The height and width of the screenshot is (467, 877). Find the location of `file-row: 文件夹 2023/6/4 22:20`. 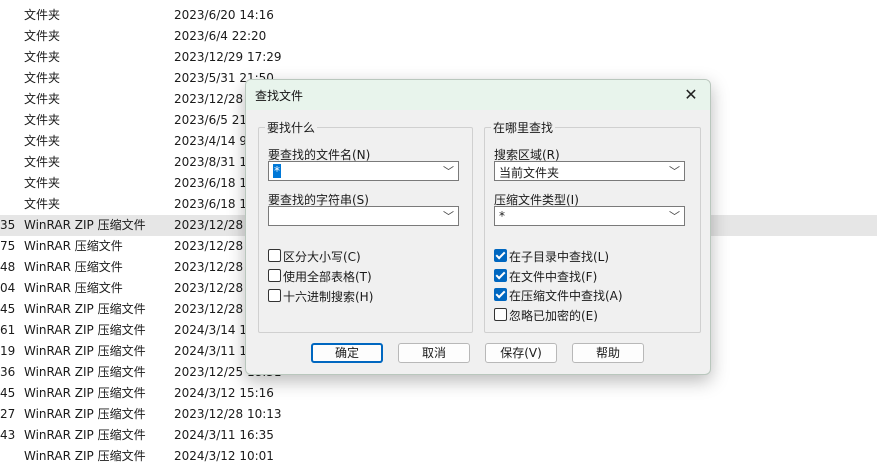

file-row: 文件夹 2023/6/4 22:20 is located at coordinates (438, 36).